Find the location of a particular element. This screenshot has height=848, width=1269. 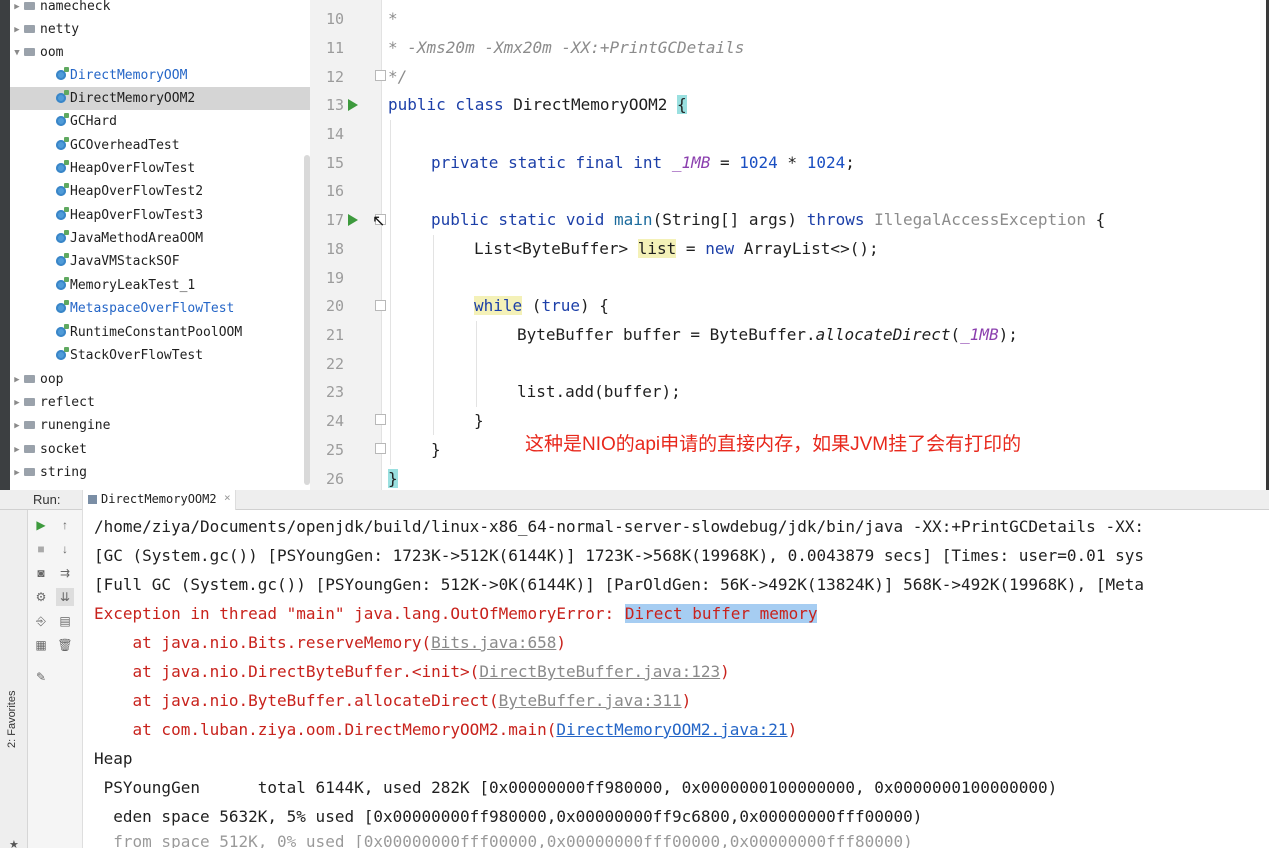

tree-item-label: GCHard is located at coordinates (93, 121).